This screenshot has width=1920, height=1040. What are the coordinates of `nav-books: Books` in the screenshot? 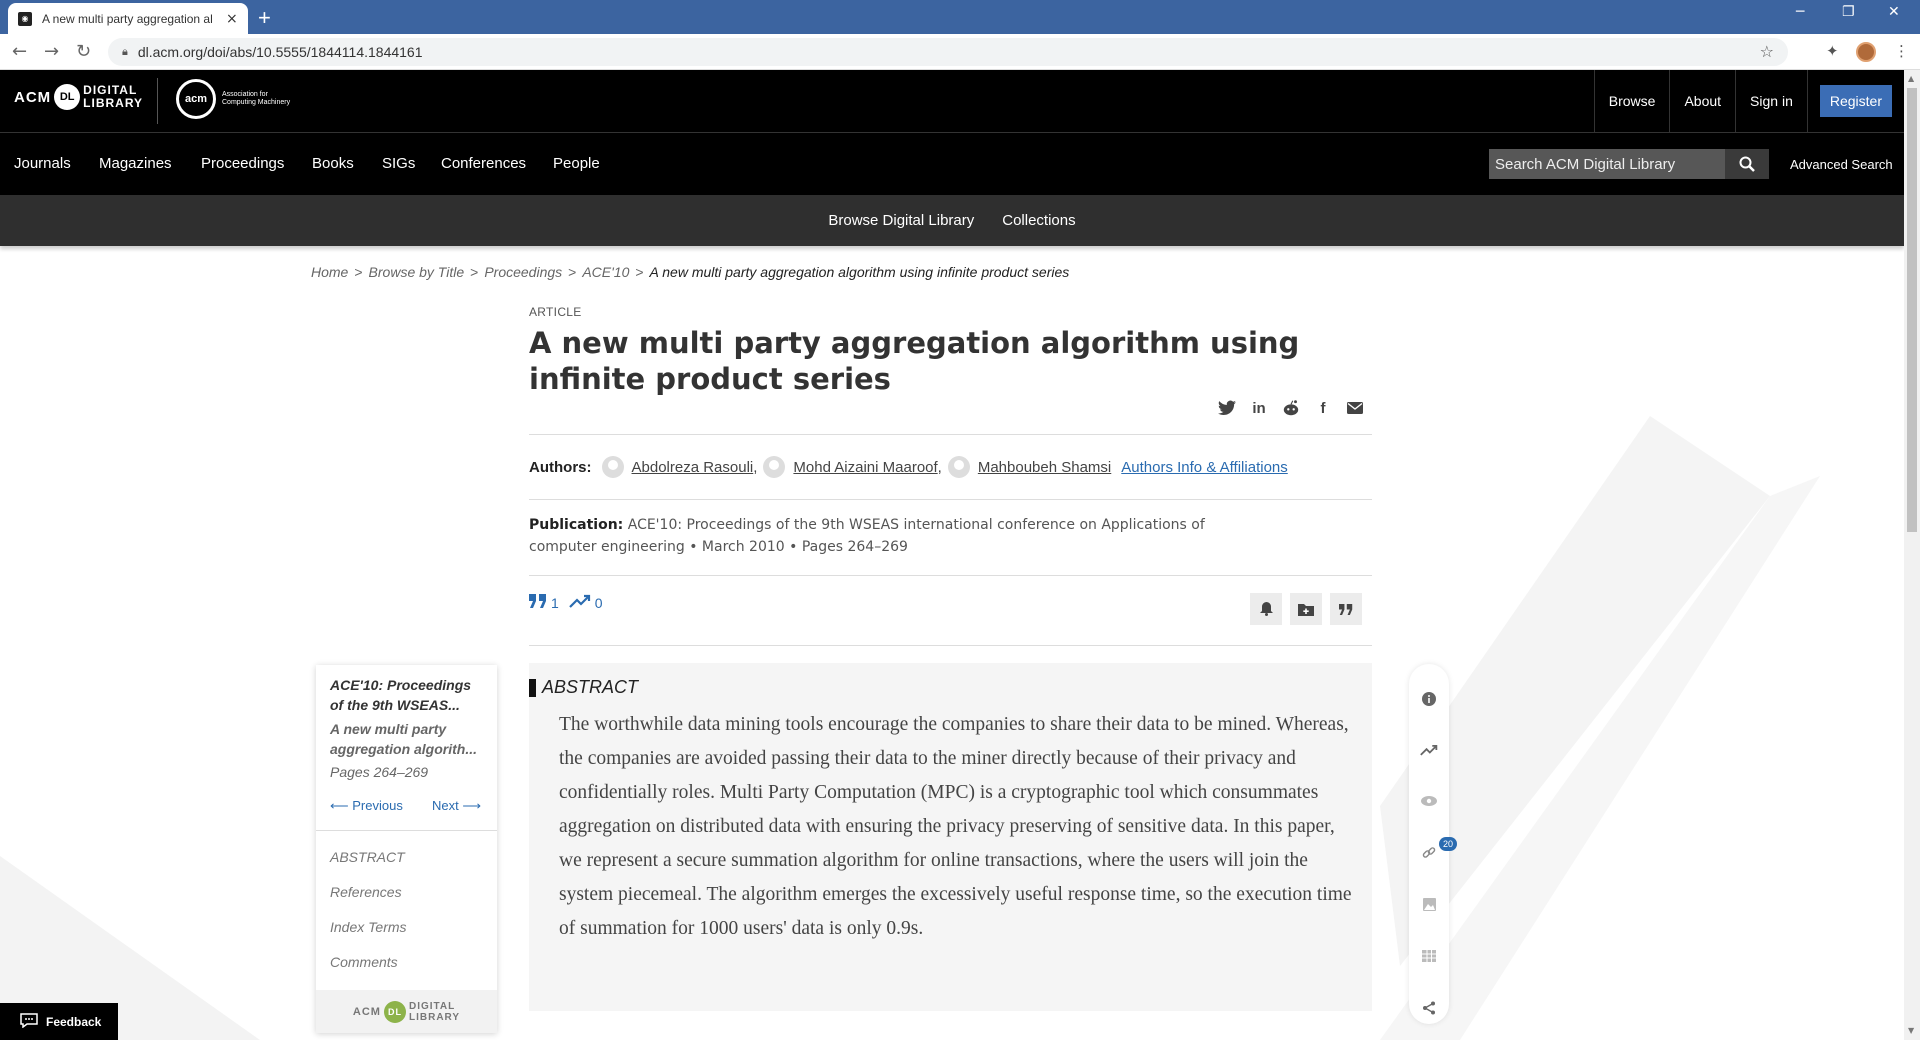 It's located at (333, 163).